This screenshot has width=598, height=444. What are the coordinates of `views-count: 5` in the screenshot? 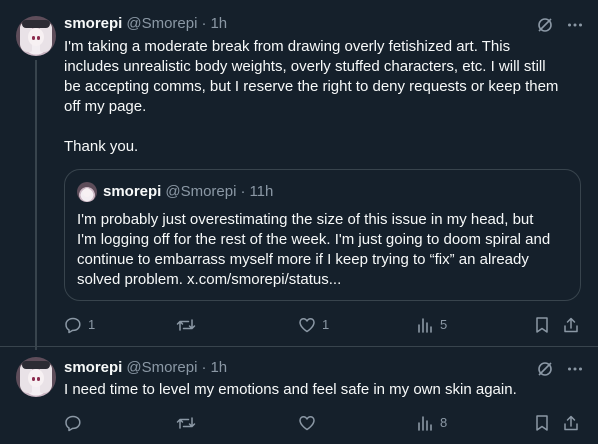 It's located at (444, 324).